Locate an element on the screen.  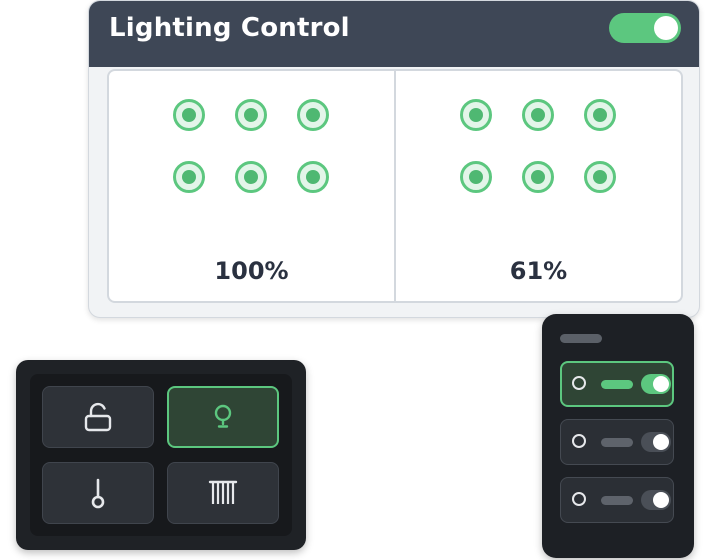
radiator-tile-button is located at coordinates (223, 493).